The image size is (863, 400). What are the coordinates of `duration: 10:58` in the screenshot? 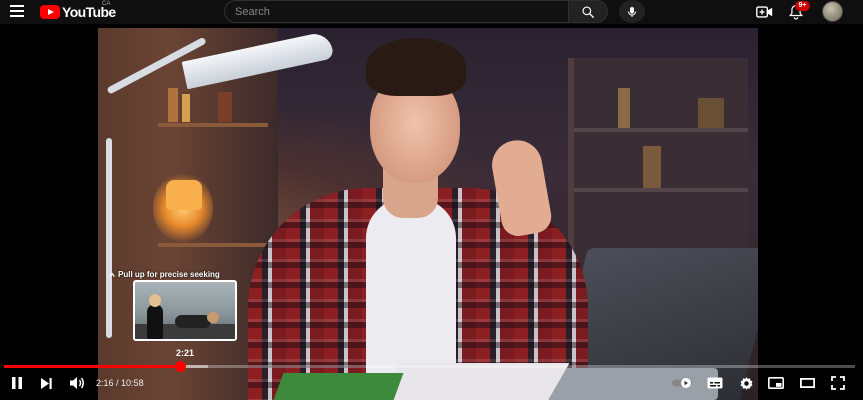 It's located at (132, 383).